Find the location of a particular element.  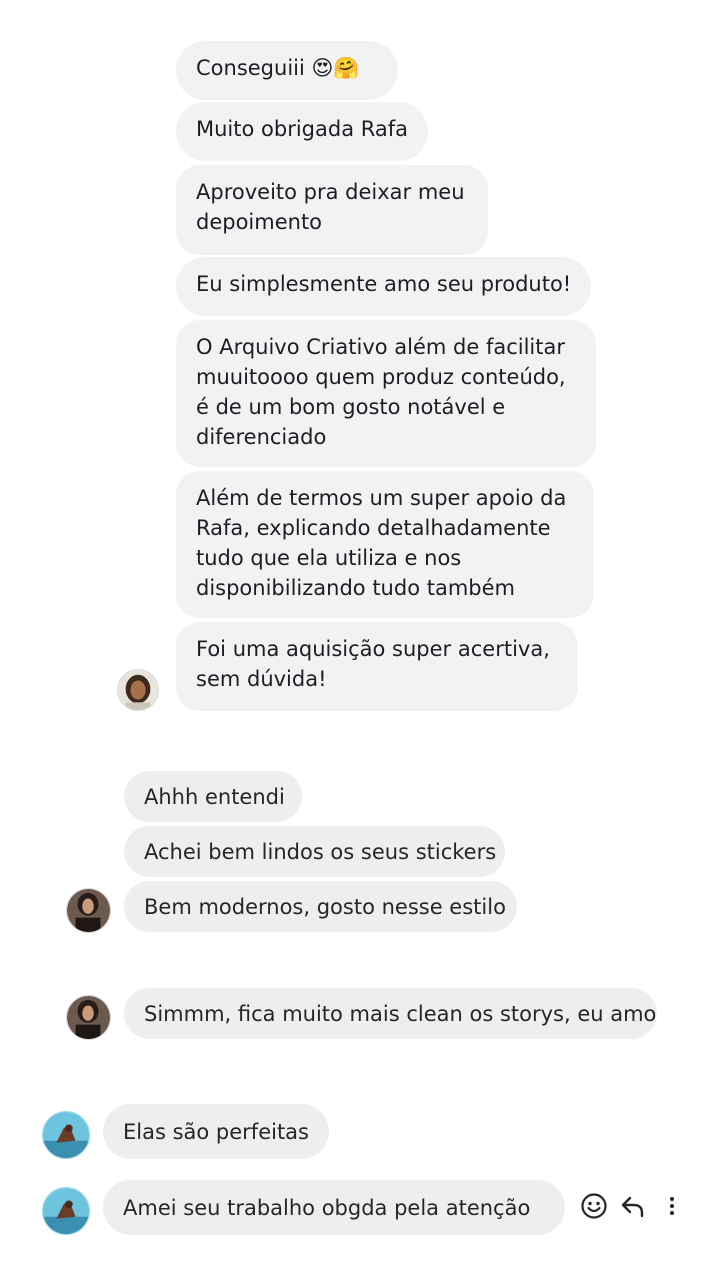

heart-eyes-hug-emoji: 😍🤗 is located at coordinates (335, 68).